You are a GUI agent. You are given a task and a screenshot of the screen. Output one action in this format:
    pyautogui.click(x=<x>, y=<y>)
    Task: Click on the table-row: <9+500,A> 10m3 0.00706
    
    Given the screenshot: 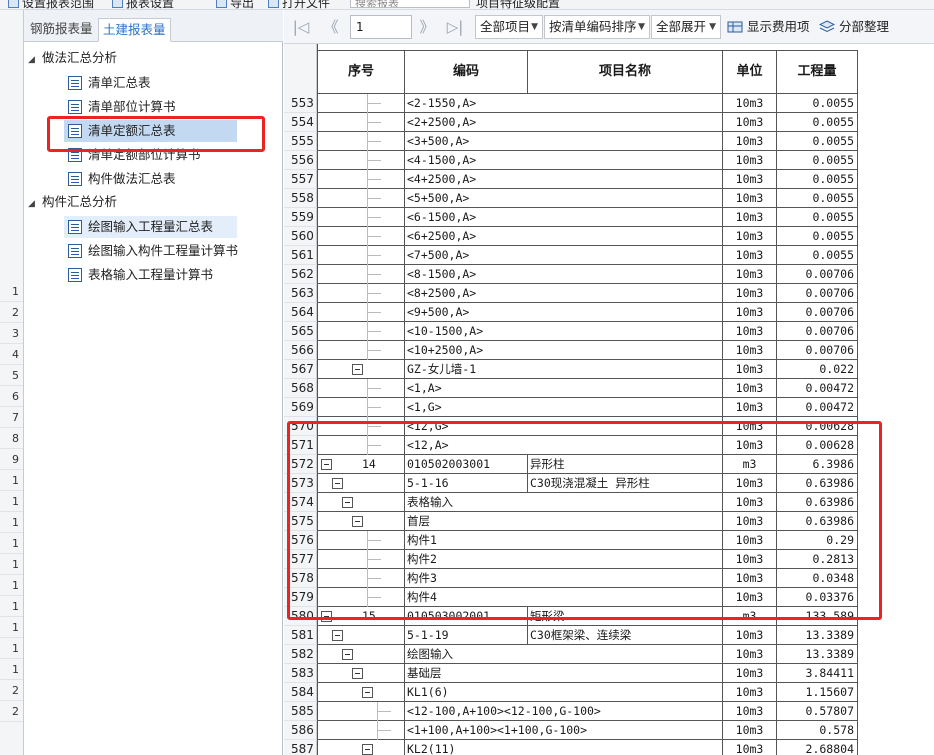 What is the action you would take?
    pyautogui.click(x=588, y=312)
    